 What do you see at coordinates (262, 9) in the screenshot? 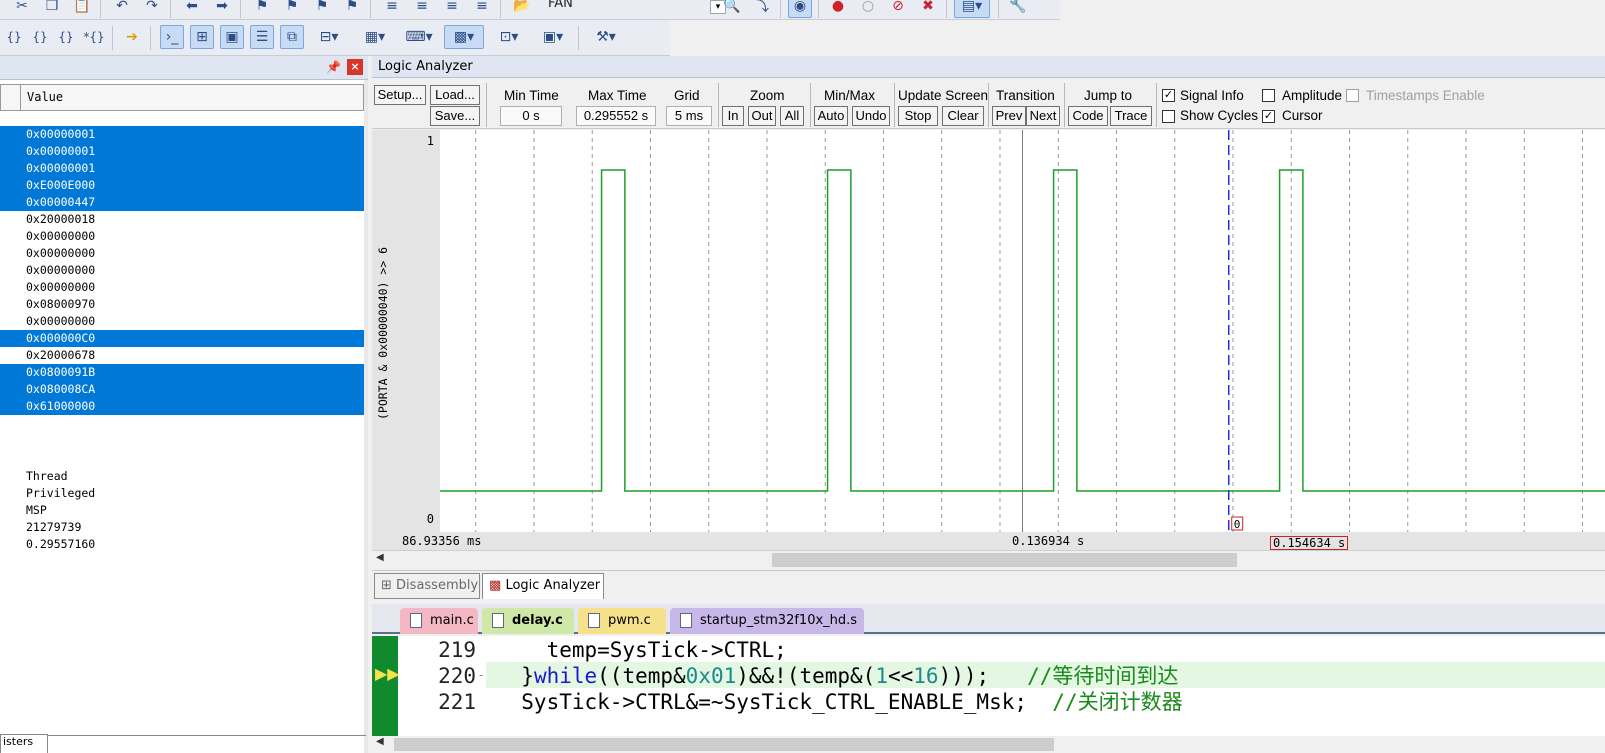
I see `bookmark-icon: ⚑` at bounding box center [262, 9].